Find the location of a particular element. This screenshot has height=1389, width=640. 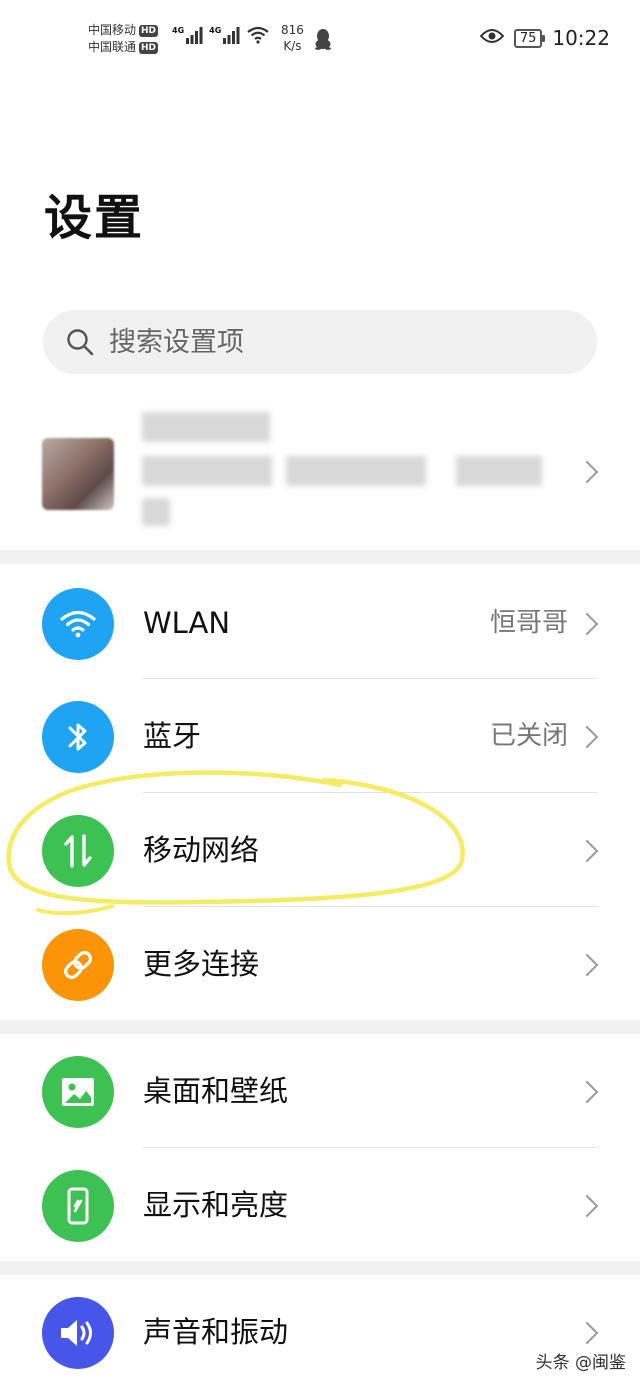

image-icon is located at coordinates (78, 1092).